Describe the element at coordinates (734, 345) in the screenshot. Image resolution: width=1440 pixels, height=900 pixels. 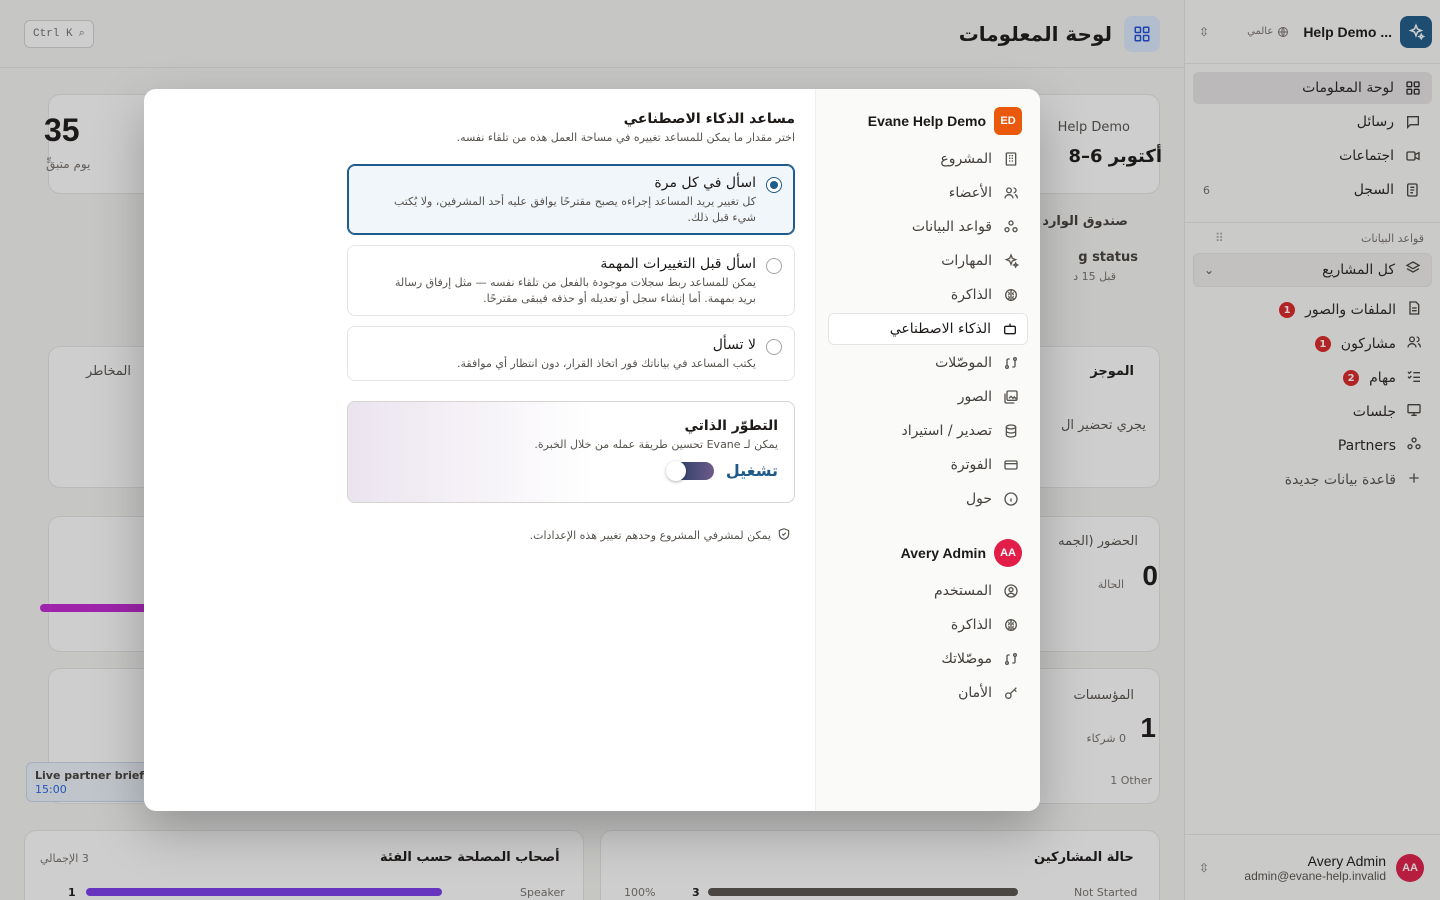
I see `option-title: لا تسأل` at that location.